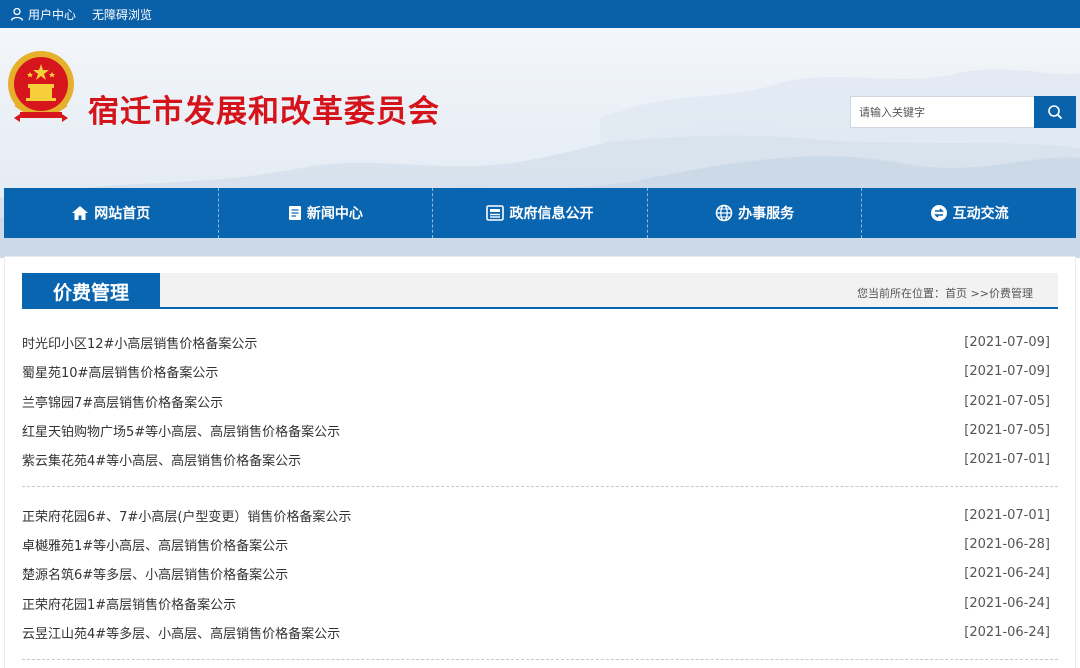 This screenshot has height=668, width=1080. I want to click on globe-icon, so click(724, 213).